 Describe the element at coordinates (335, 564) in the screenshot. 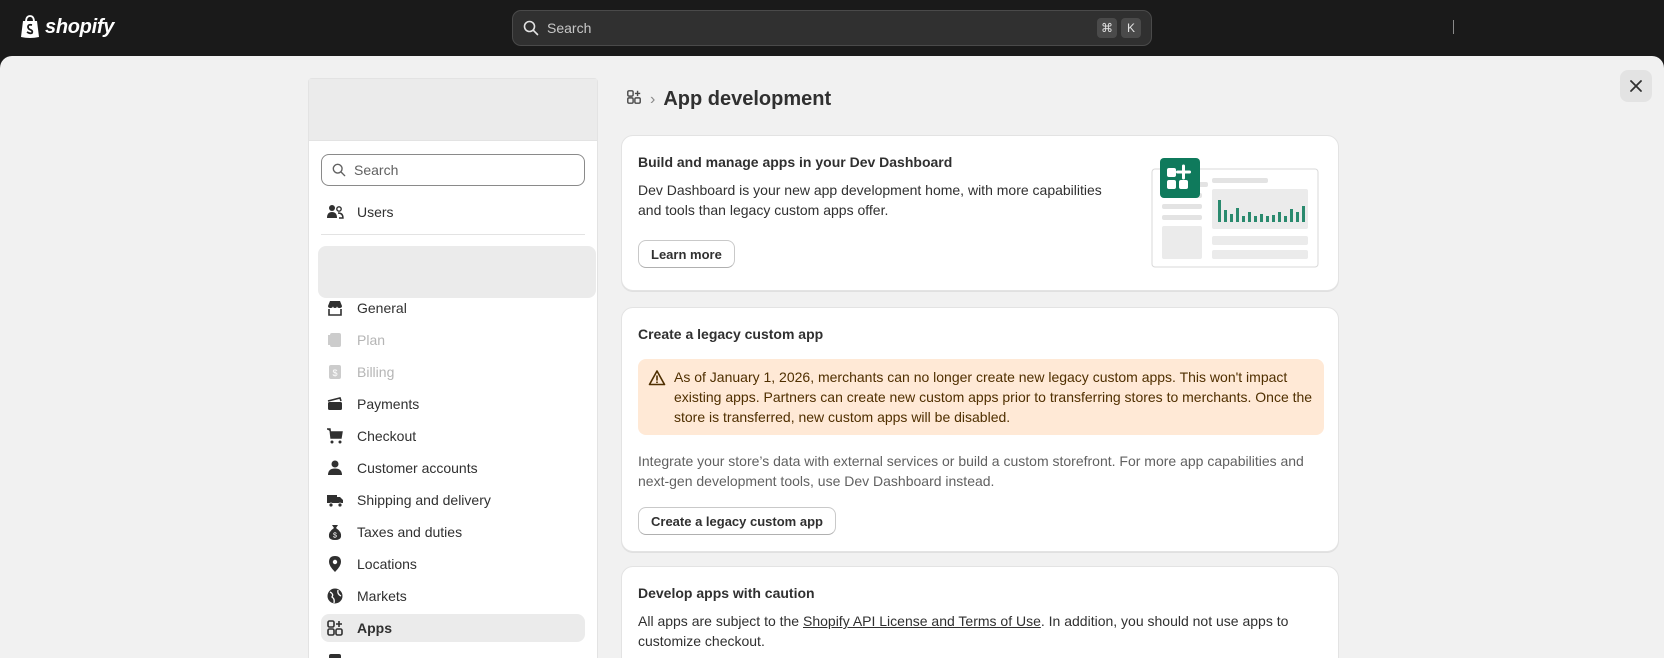

I see `location-pin-icon` at that location.